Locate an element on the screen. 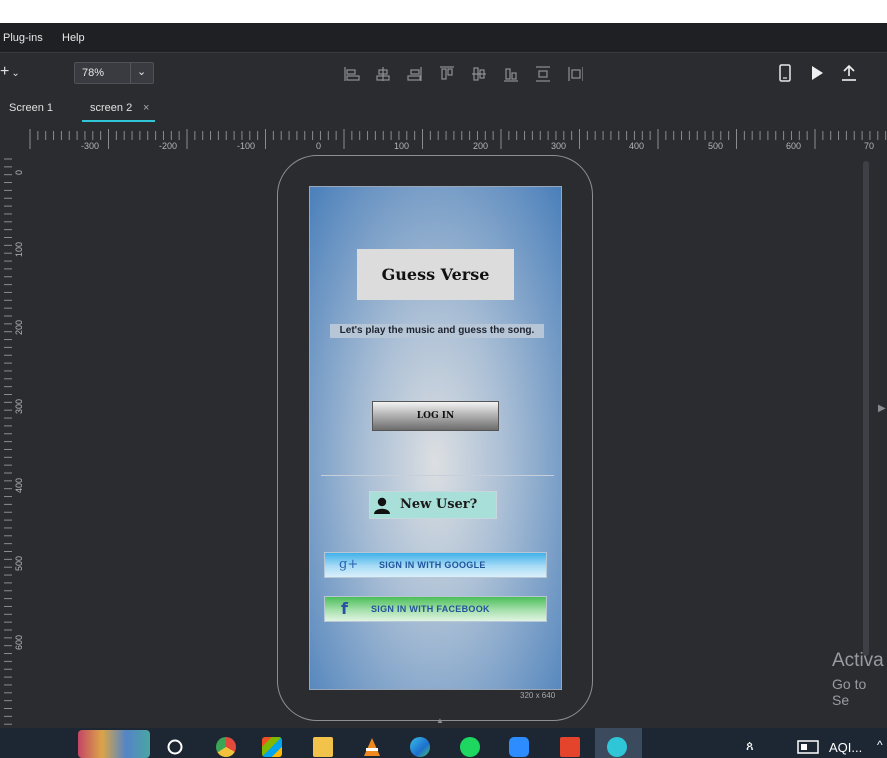  align-center-icon is located at coordinates (383, 74).